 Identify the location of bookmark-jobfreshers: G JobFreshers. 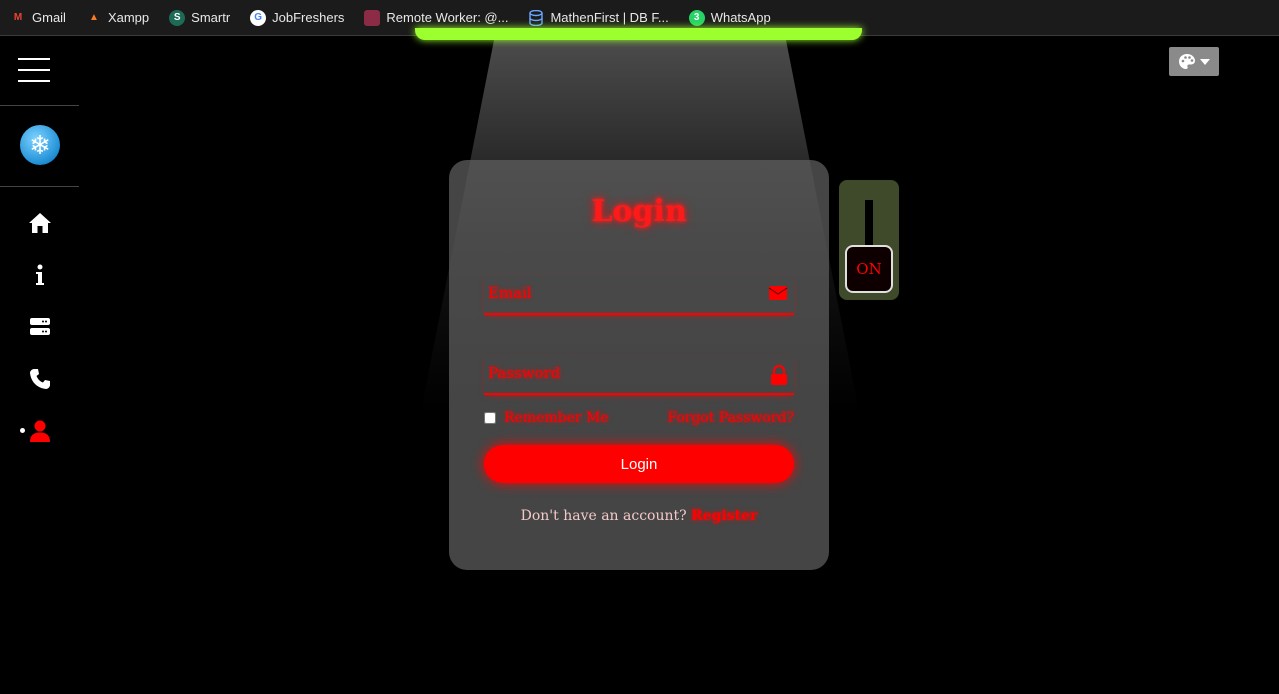
(297, 17).